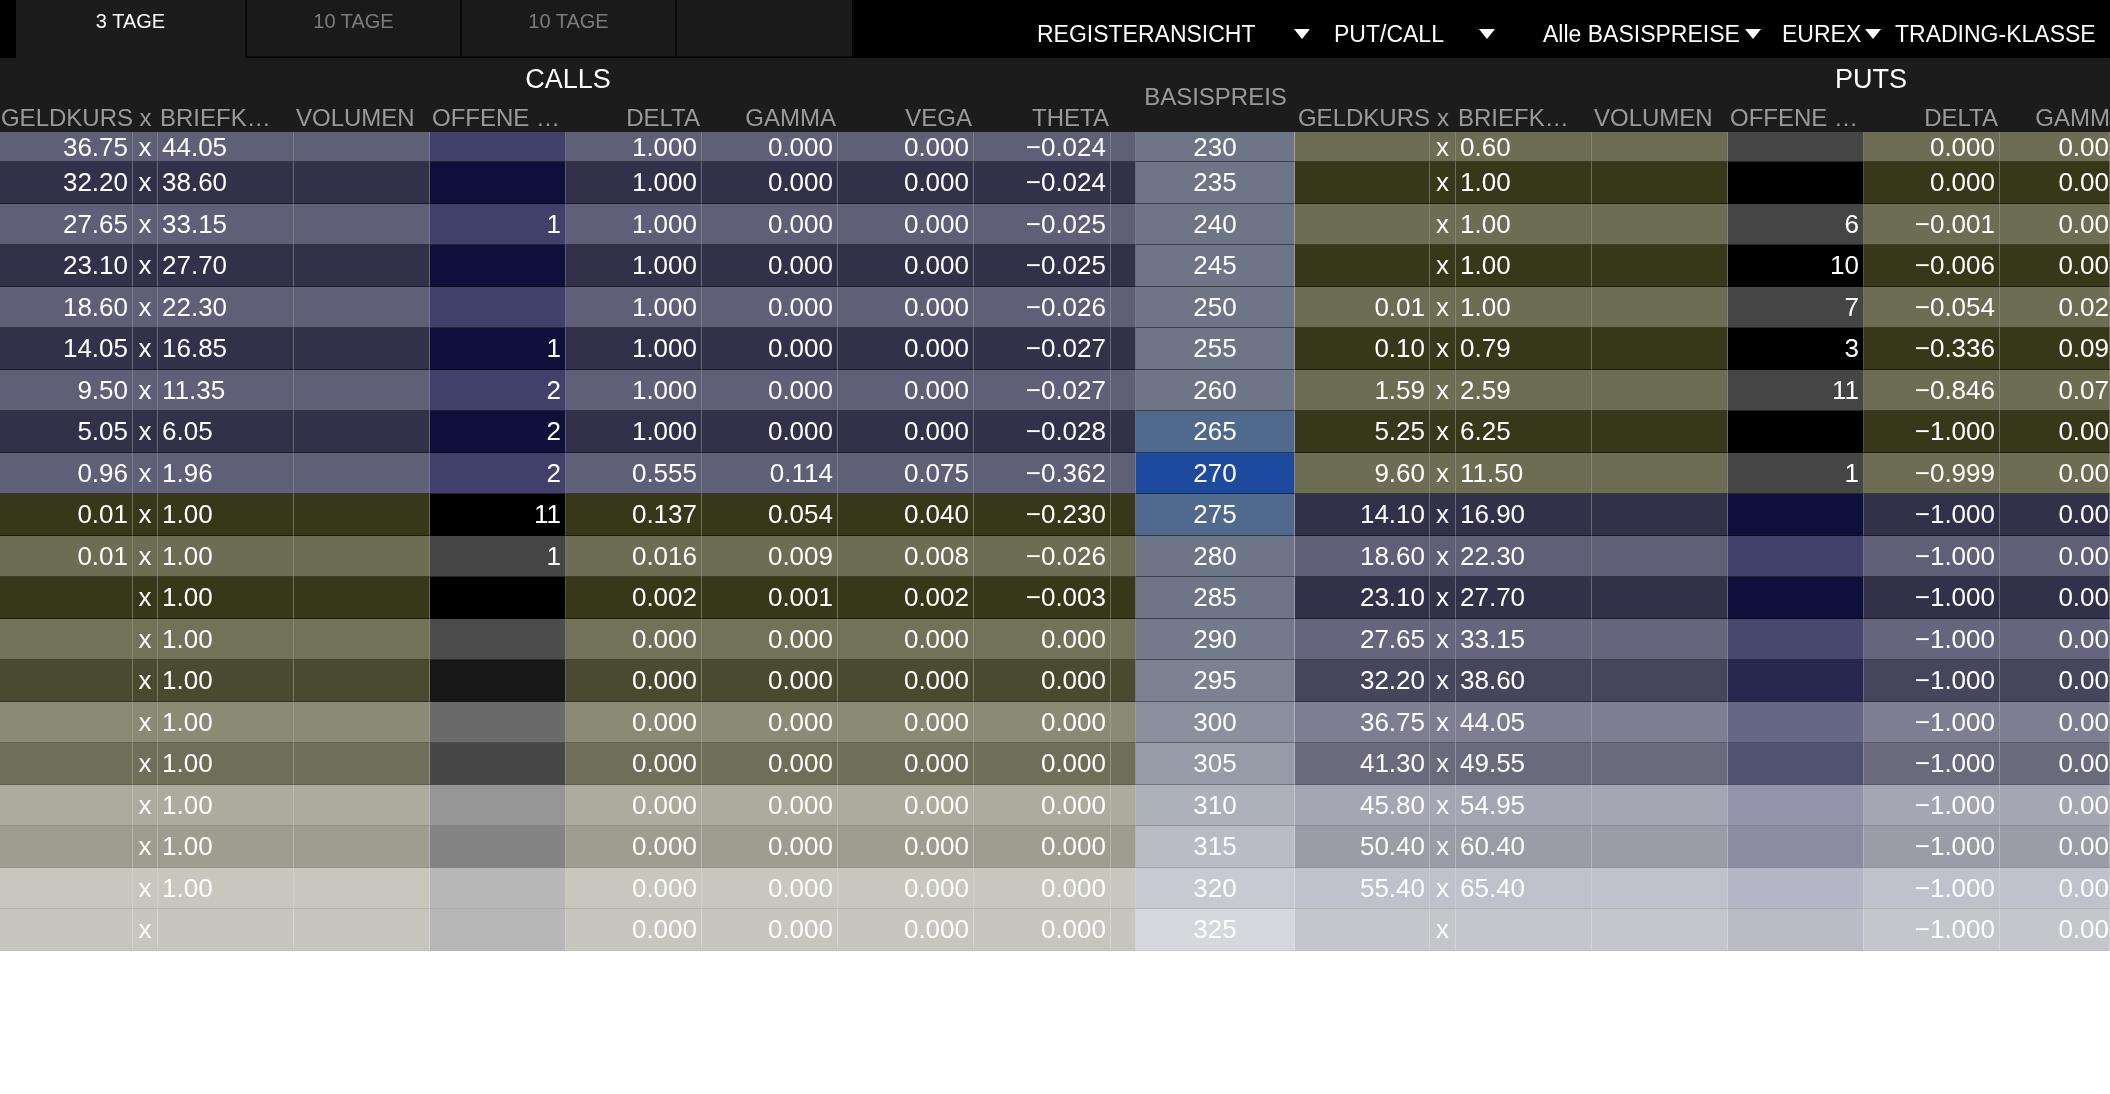 The image size is (2110, 1094). What do you see at coordinates (1524, 390) in the screenshot?
I see `table-cell: 2.59` at bounding box center [1524, 390].